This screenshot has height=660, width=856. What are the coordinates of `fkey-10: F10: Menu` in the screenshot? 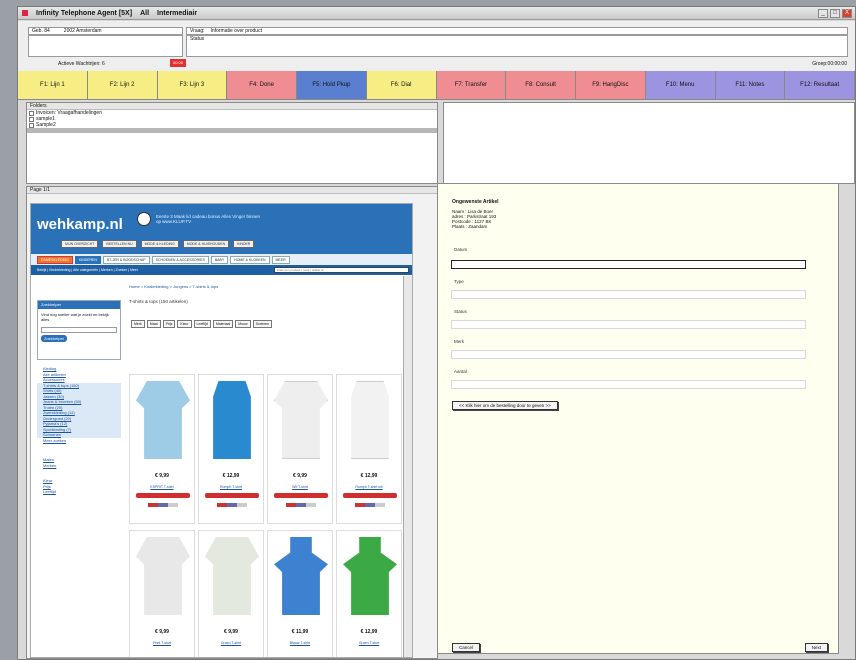 It's located at (680, 85).